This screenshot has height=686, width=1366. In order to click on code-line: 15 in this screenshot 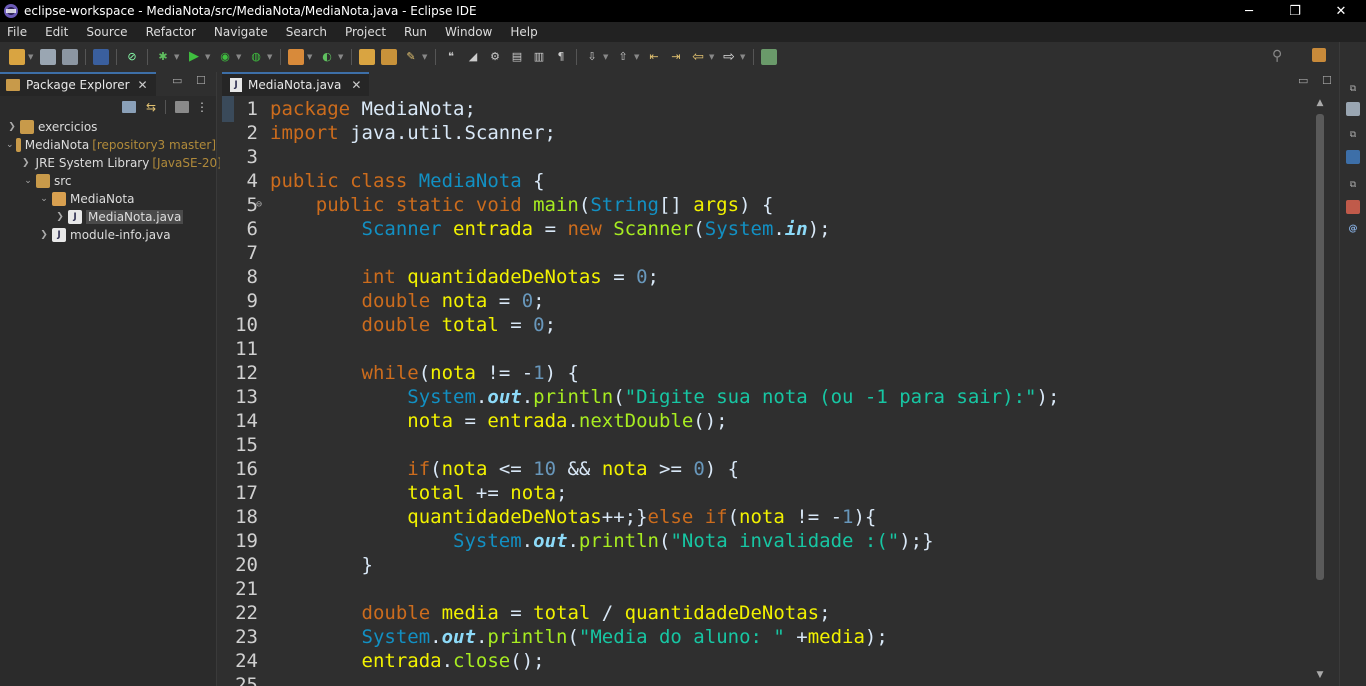, I will do `click(765, 445)`.